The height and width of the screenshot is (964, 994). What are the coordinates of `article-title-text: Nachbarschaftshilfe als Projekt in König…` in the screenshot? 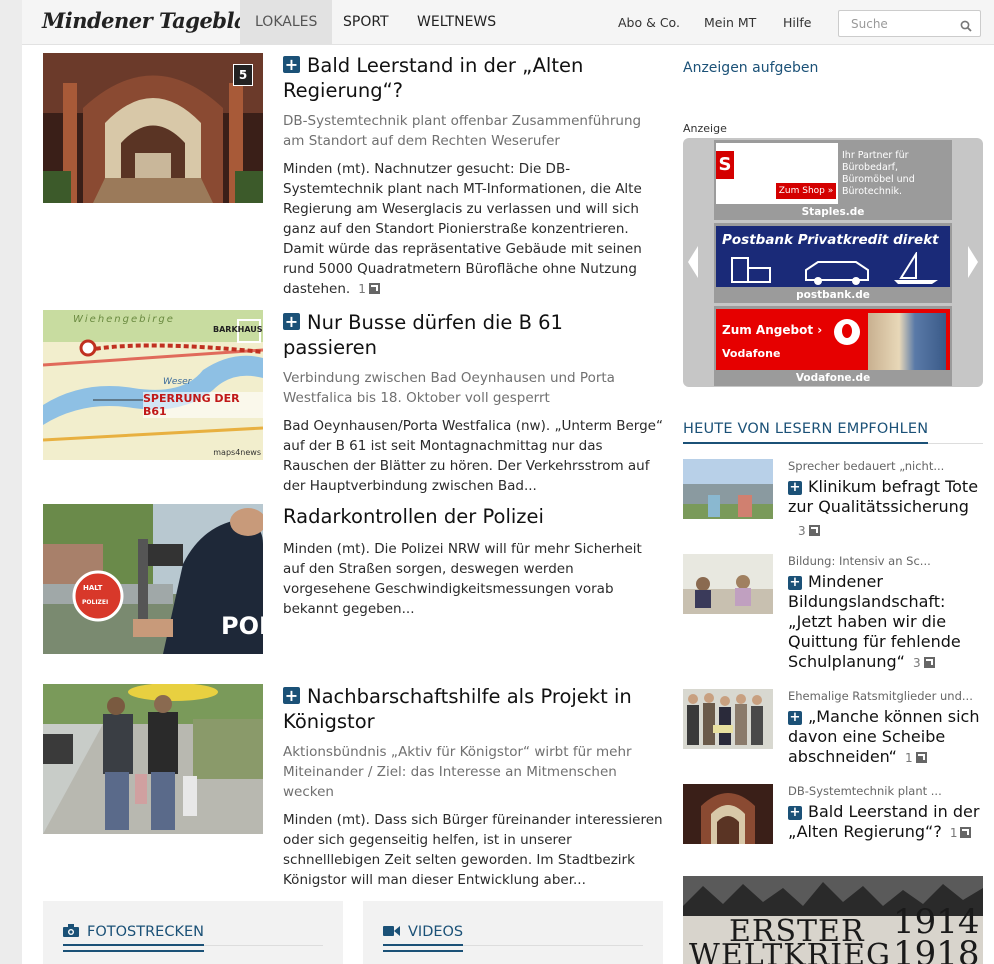 It's located at (457, 709).